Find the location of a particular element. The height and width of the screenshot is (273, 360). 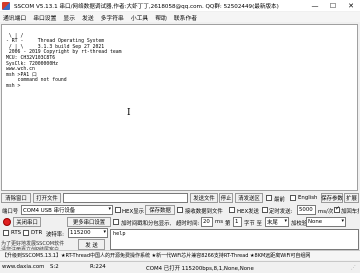

status-sent-count: S:2 is located at coordinates (54, 267).